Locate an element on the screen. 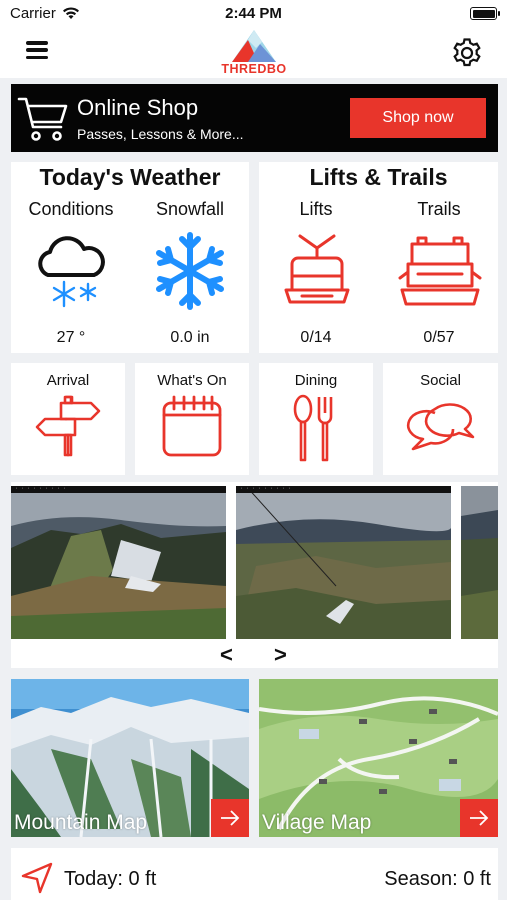 Image resolution: width=507 pixels, height=900 pixels. logo-text: THREDBO is located at coordinates (254, 69).